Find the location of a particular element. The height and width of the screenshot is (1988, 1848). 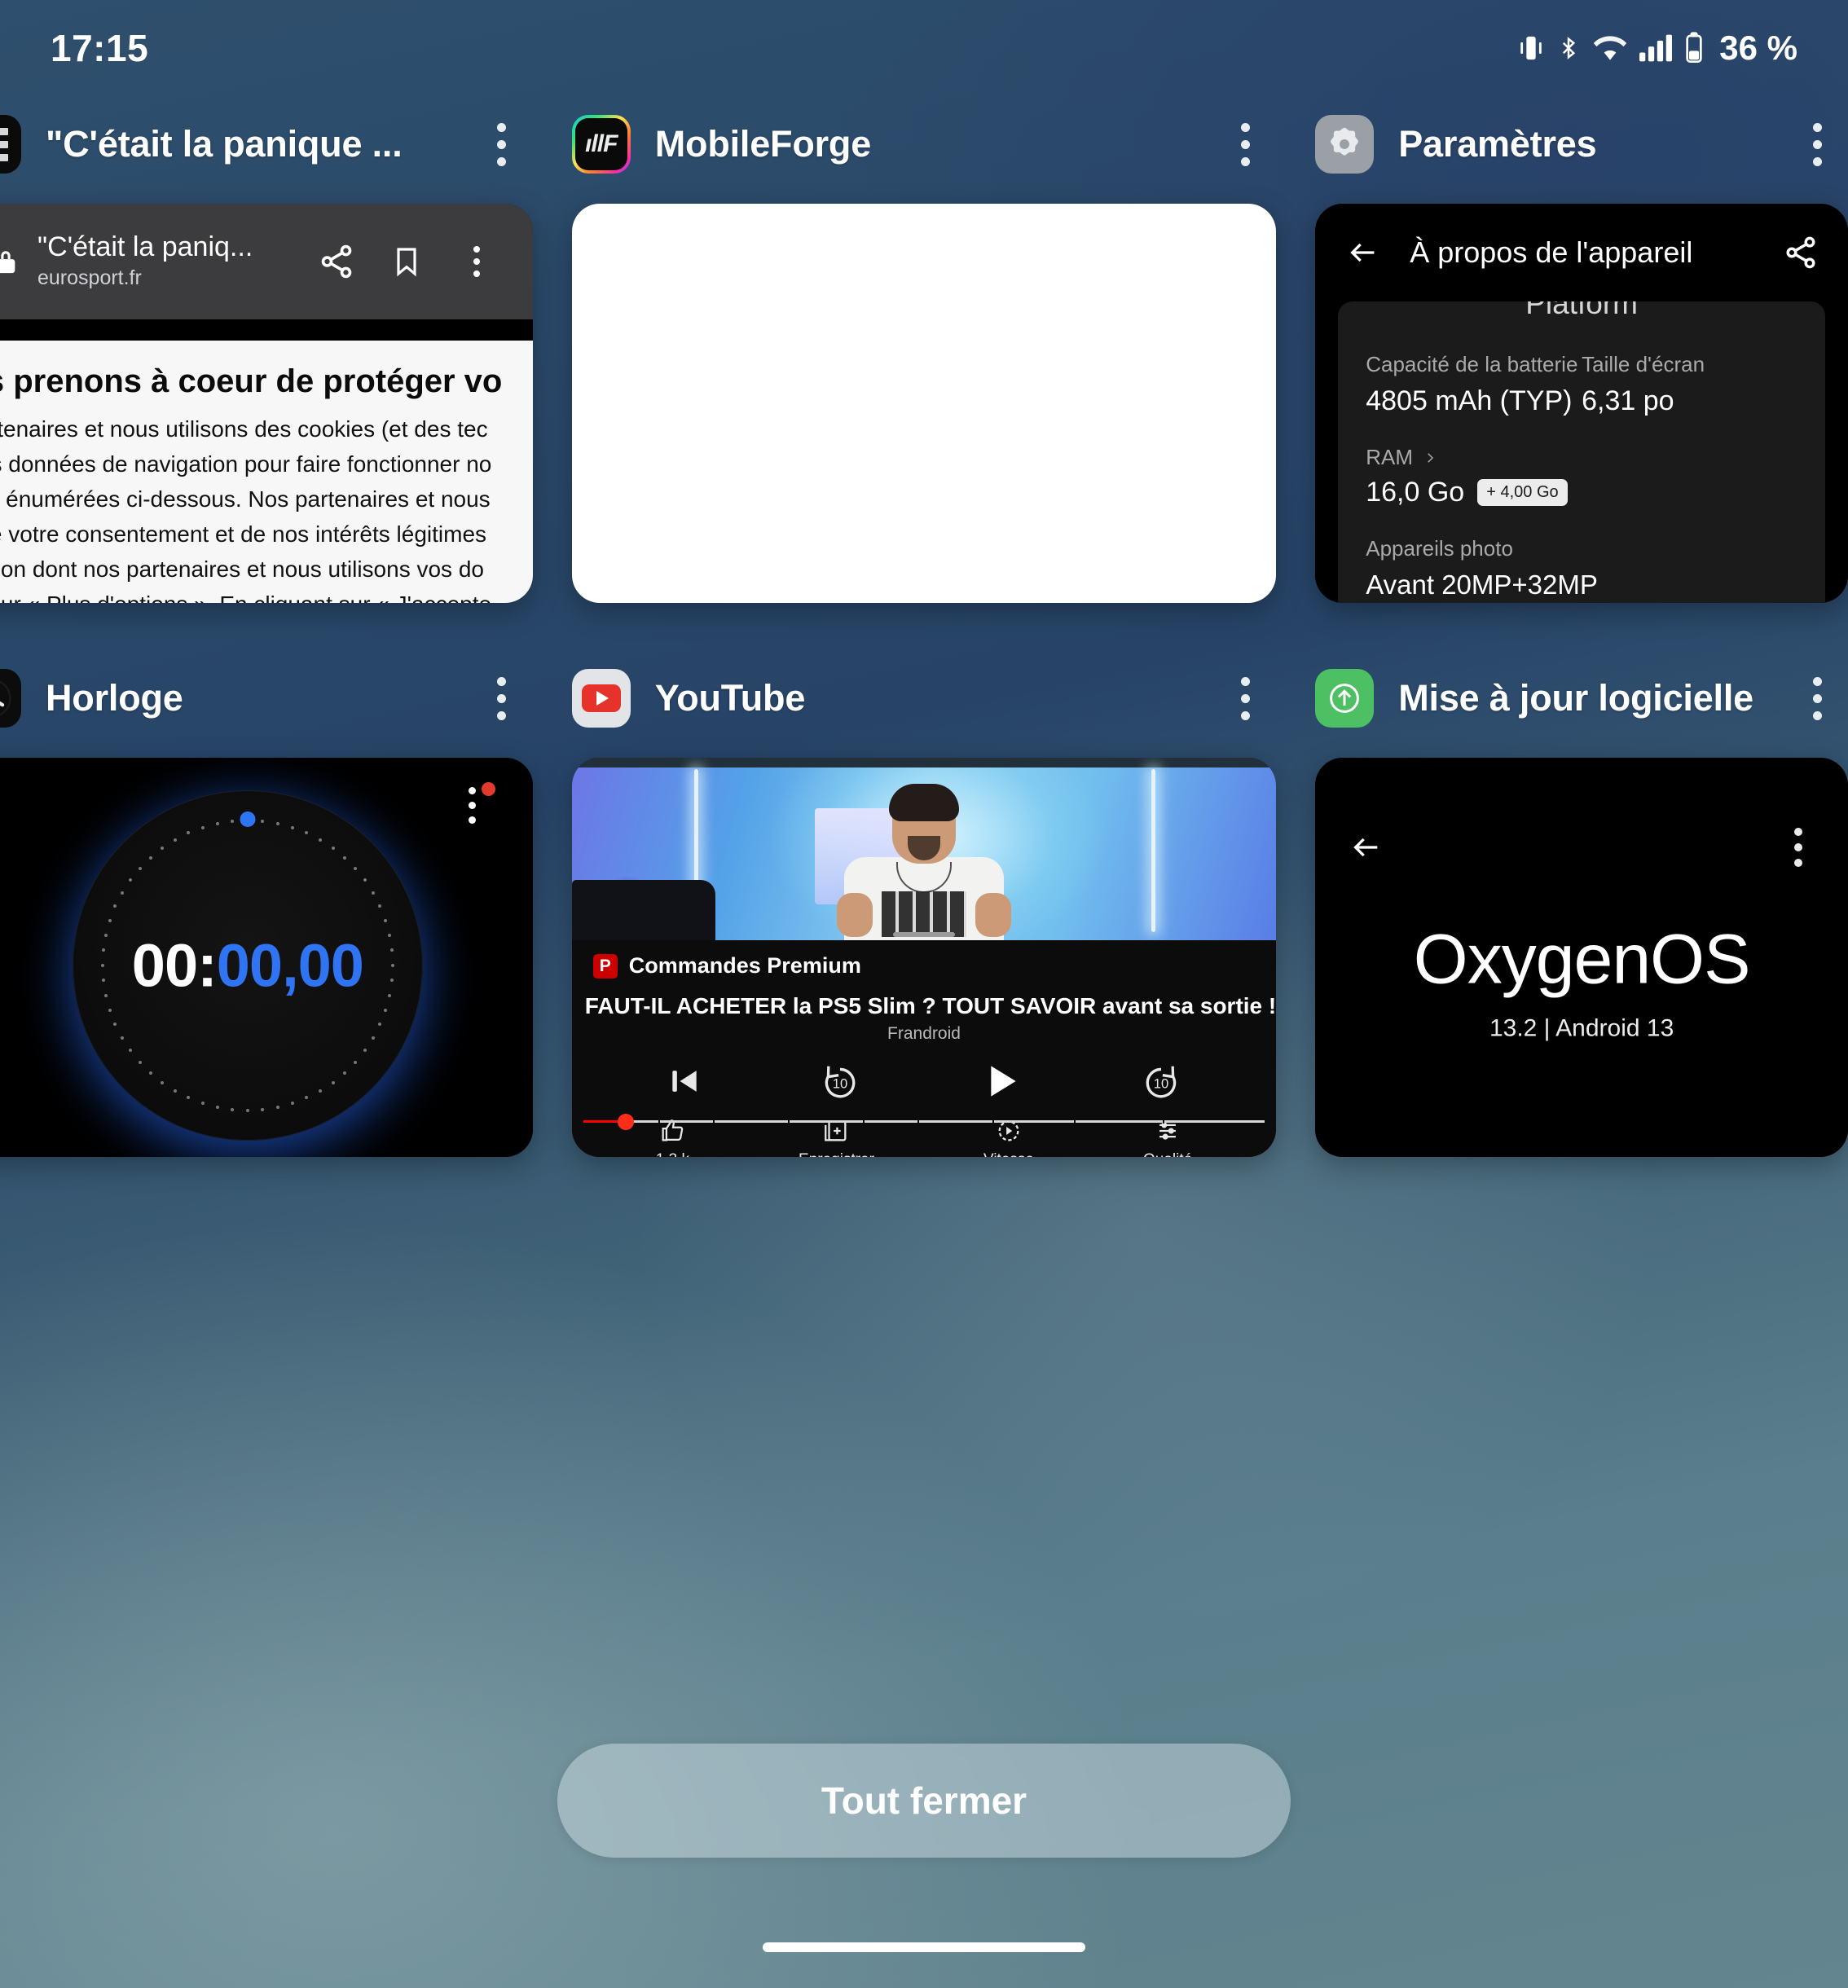

ram-value: 16,0 Go is located at coordinates (1415, 493).